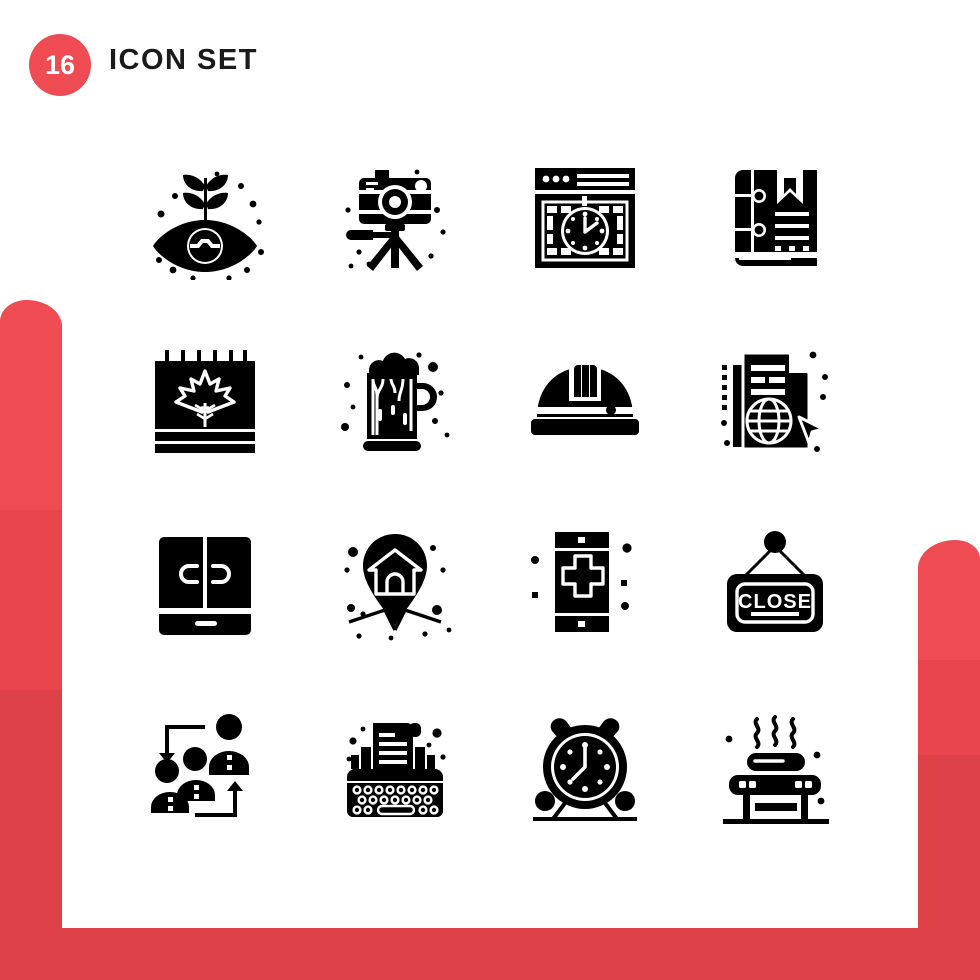 This screenshot has width=980, height=980. I want to click on icon-cell-alarm-clock, so click(585, 766).